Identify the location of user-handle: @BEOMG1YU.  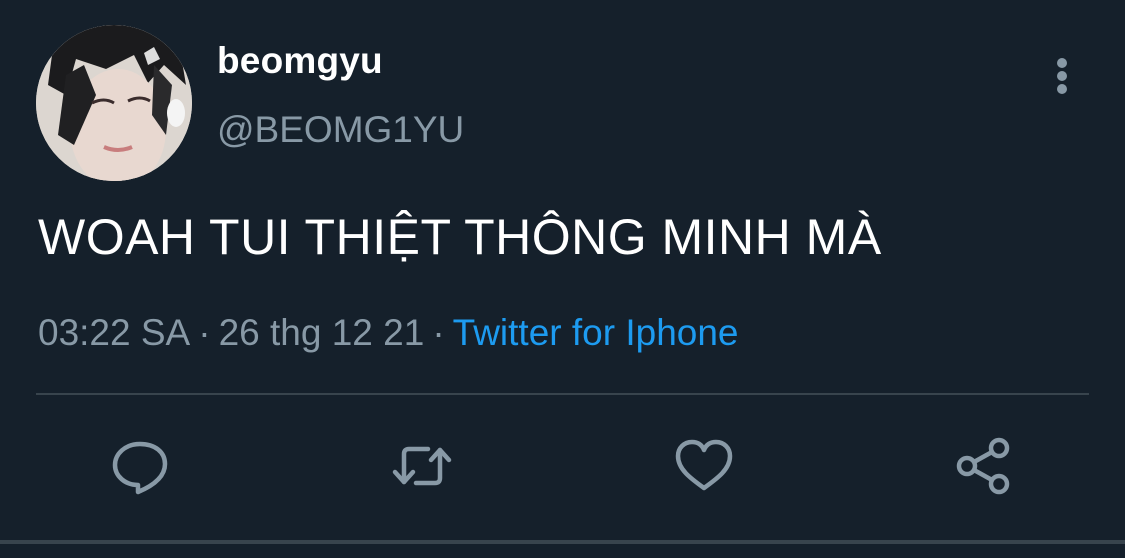
(340, 130).